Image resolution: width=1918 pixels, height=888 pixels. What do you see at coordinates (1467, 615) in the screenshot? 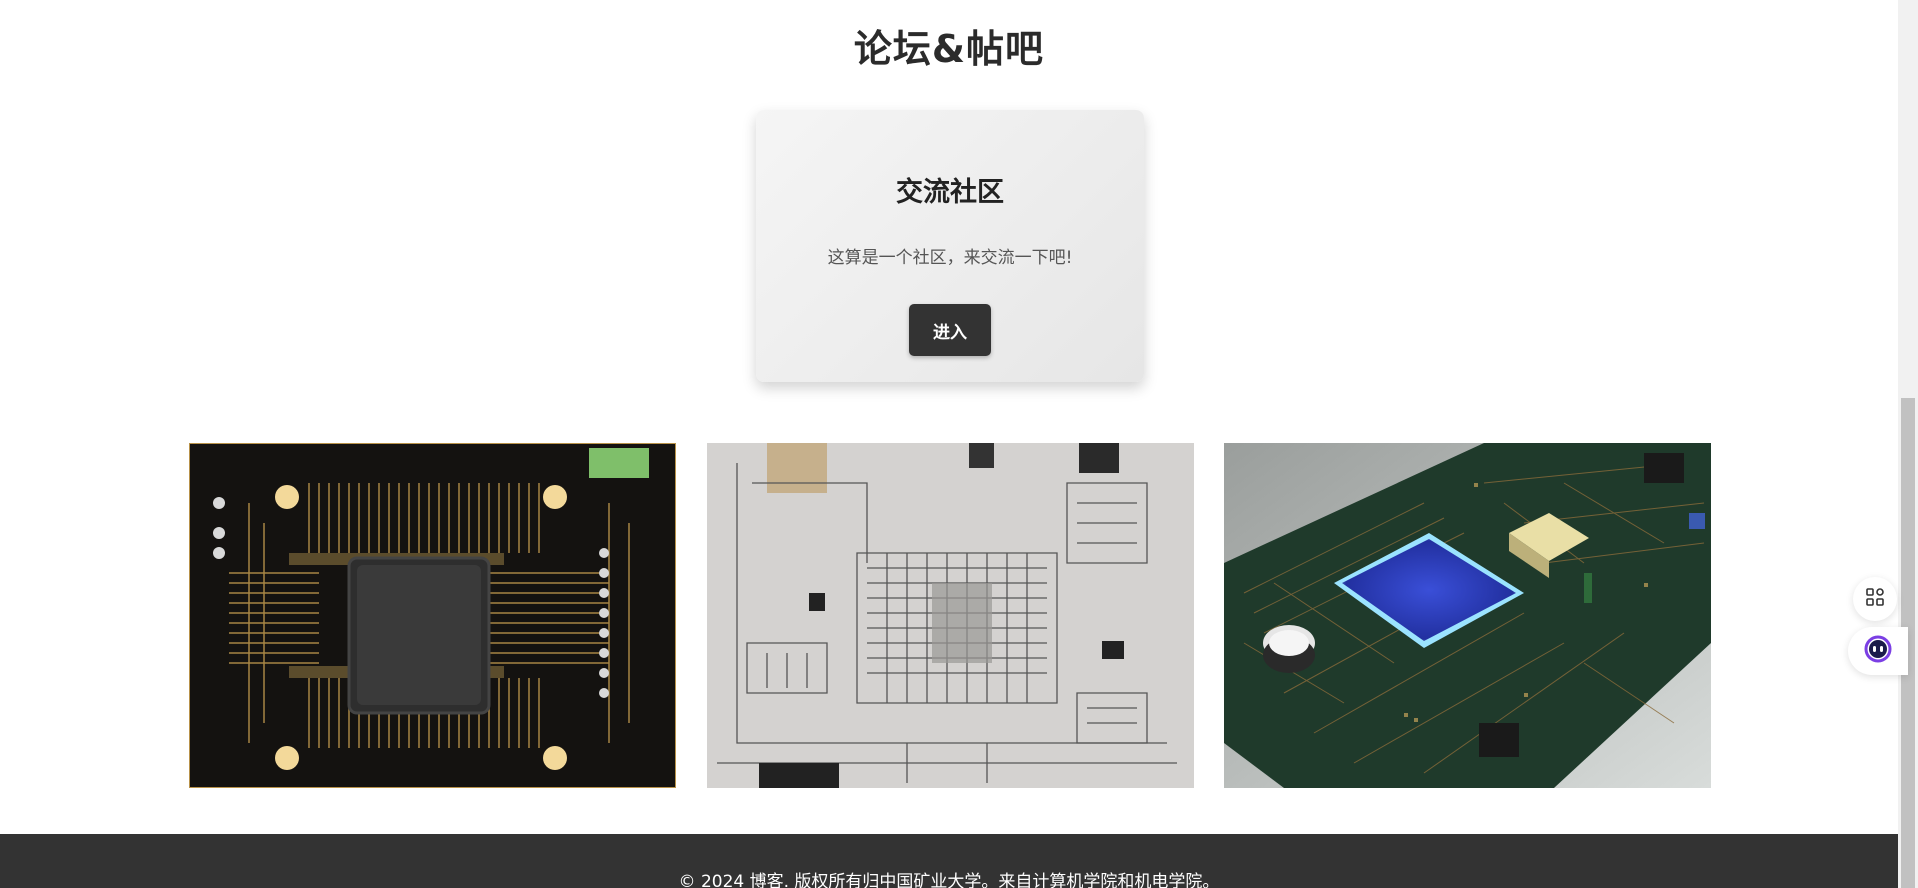
I see `pcb-blue-chip-image` at bounding box center [1467, 615].